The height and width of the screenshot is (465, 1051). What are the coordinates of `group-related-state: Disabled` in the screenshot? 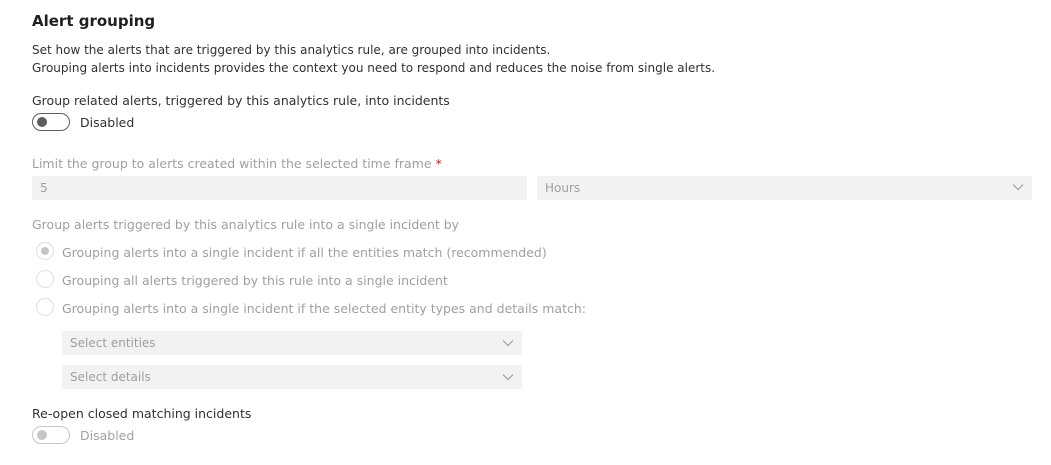 It's located at (107, 122).